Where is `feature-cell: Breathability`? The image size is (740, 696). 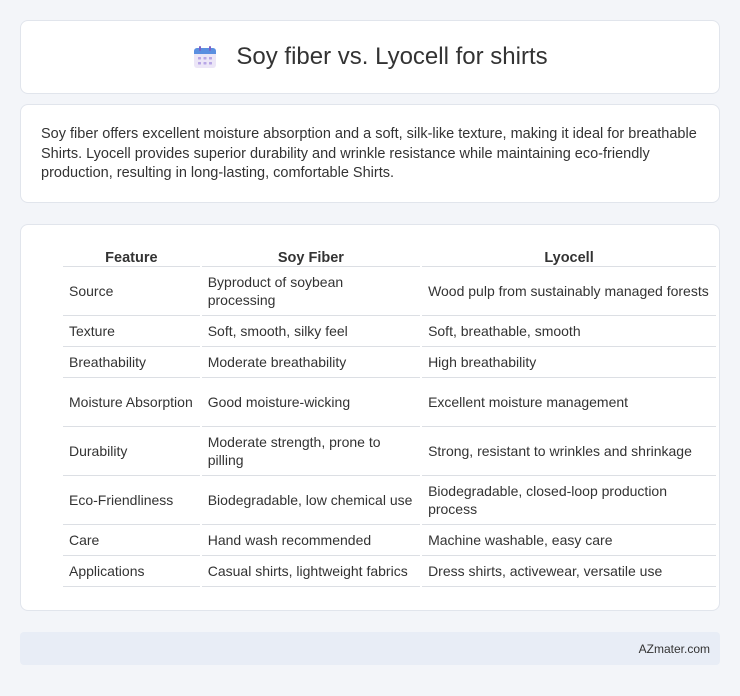
feature-cell: Breathability is located at coordinates (131, 362).